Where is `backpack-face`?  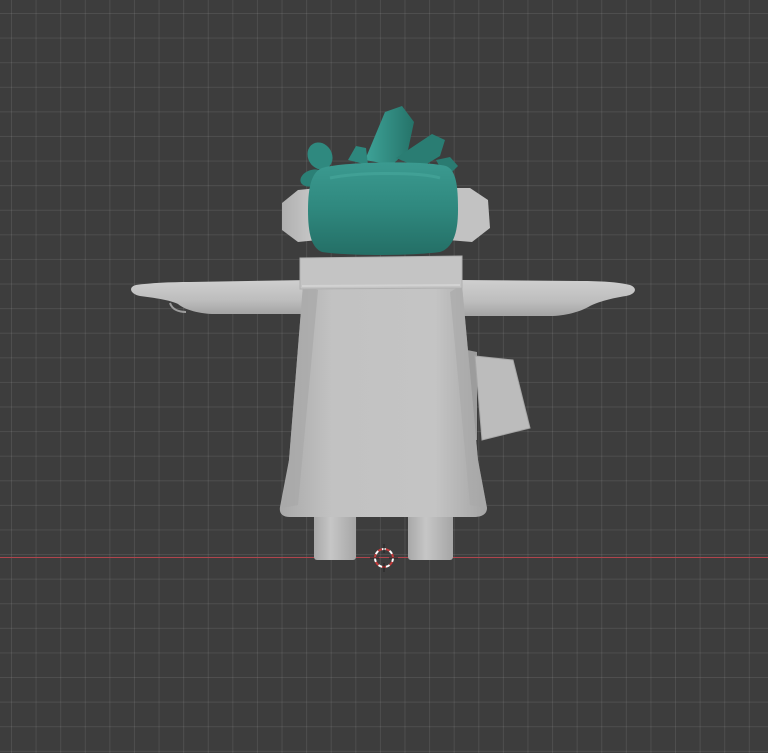 backpack-face is located at coordinates (502, 398).